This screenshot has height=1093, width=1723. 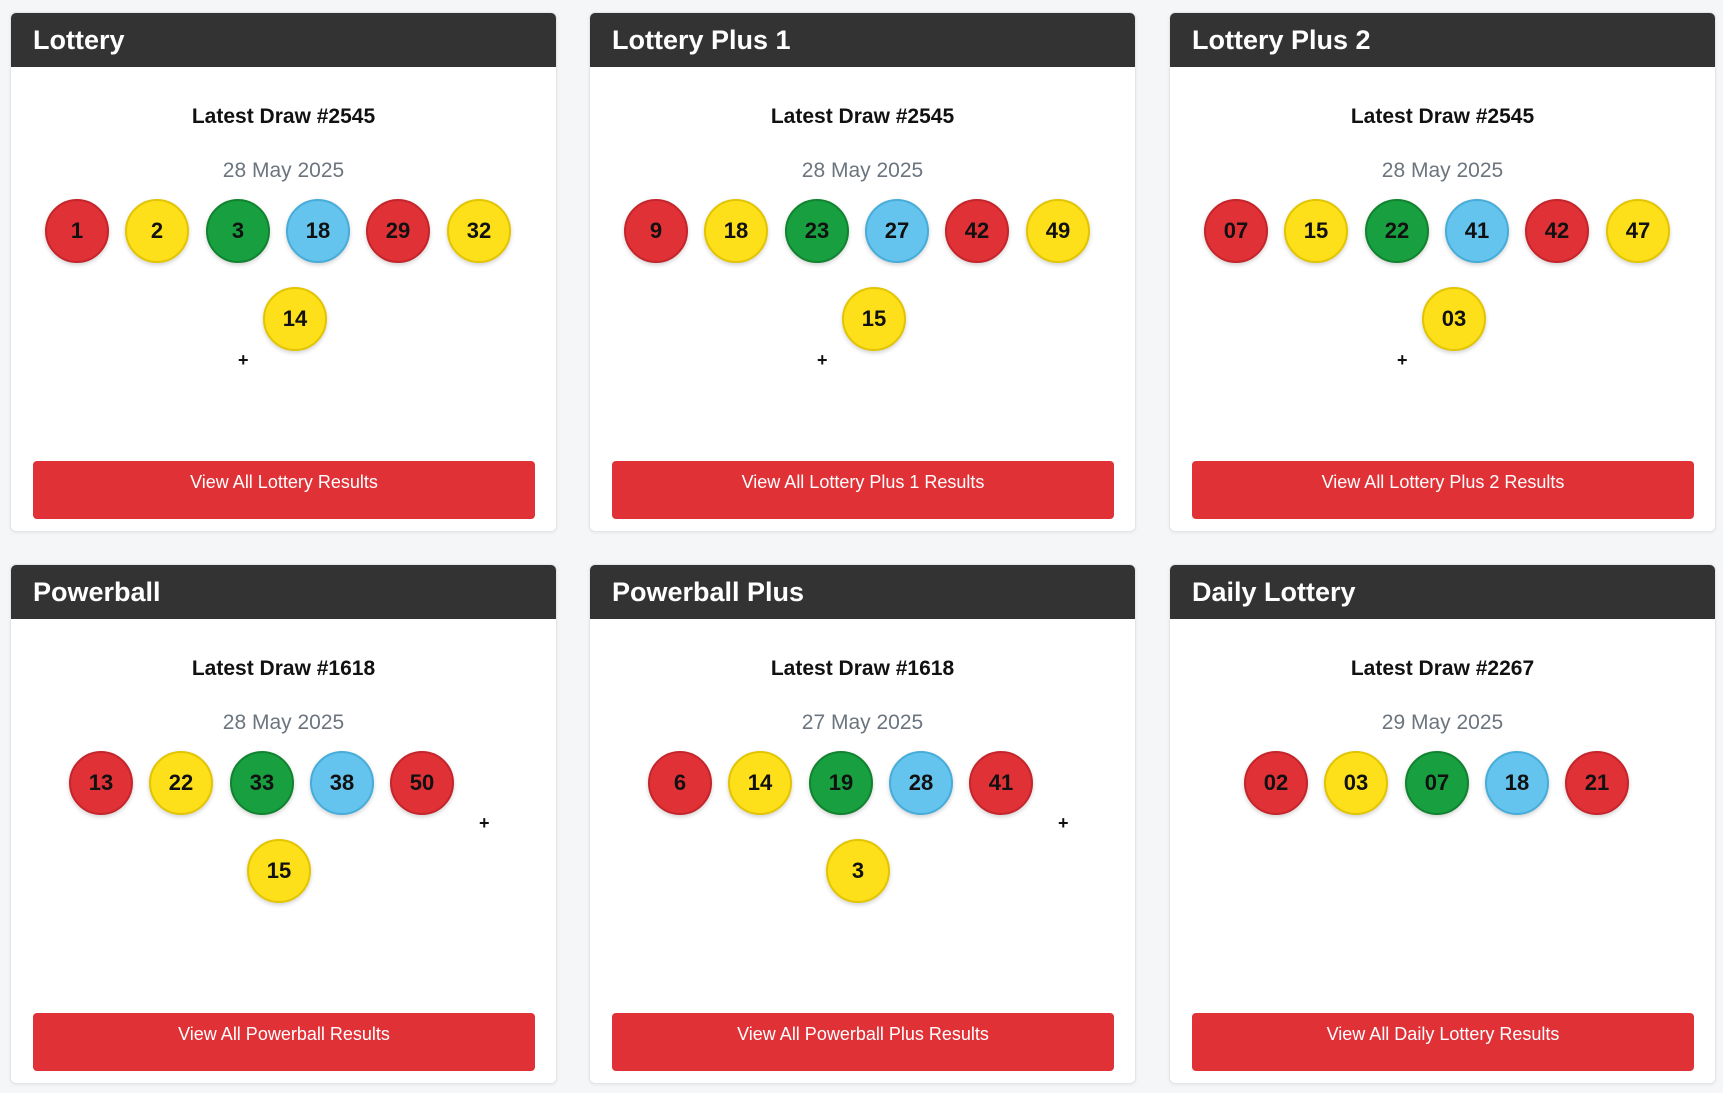 I want to click on view-all-results-button: View All Lottery Plus 2 Results, so click(x=1443, y=490).